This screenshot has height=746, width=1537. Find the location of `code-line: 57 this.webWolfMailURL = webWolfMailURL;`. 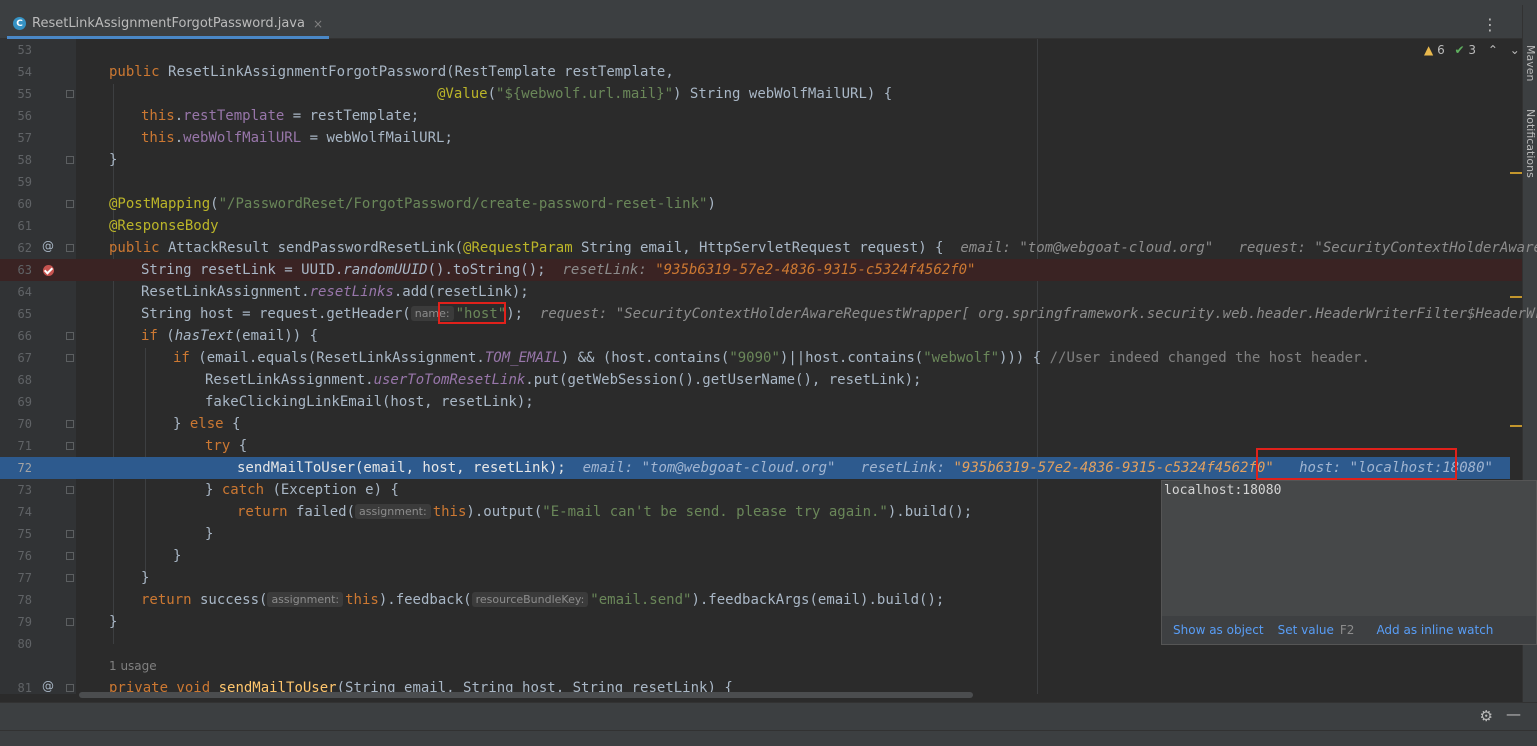

code-line: 57 this.webWolfMailURL = webWolfMailURL; is located at coordinates (761, 138).